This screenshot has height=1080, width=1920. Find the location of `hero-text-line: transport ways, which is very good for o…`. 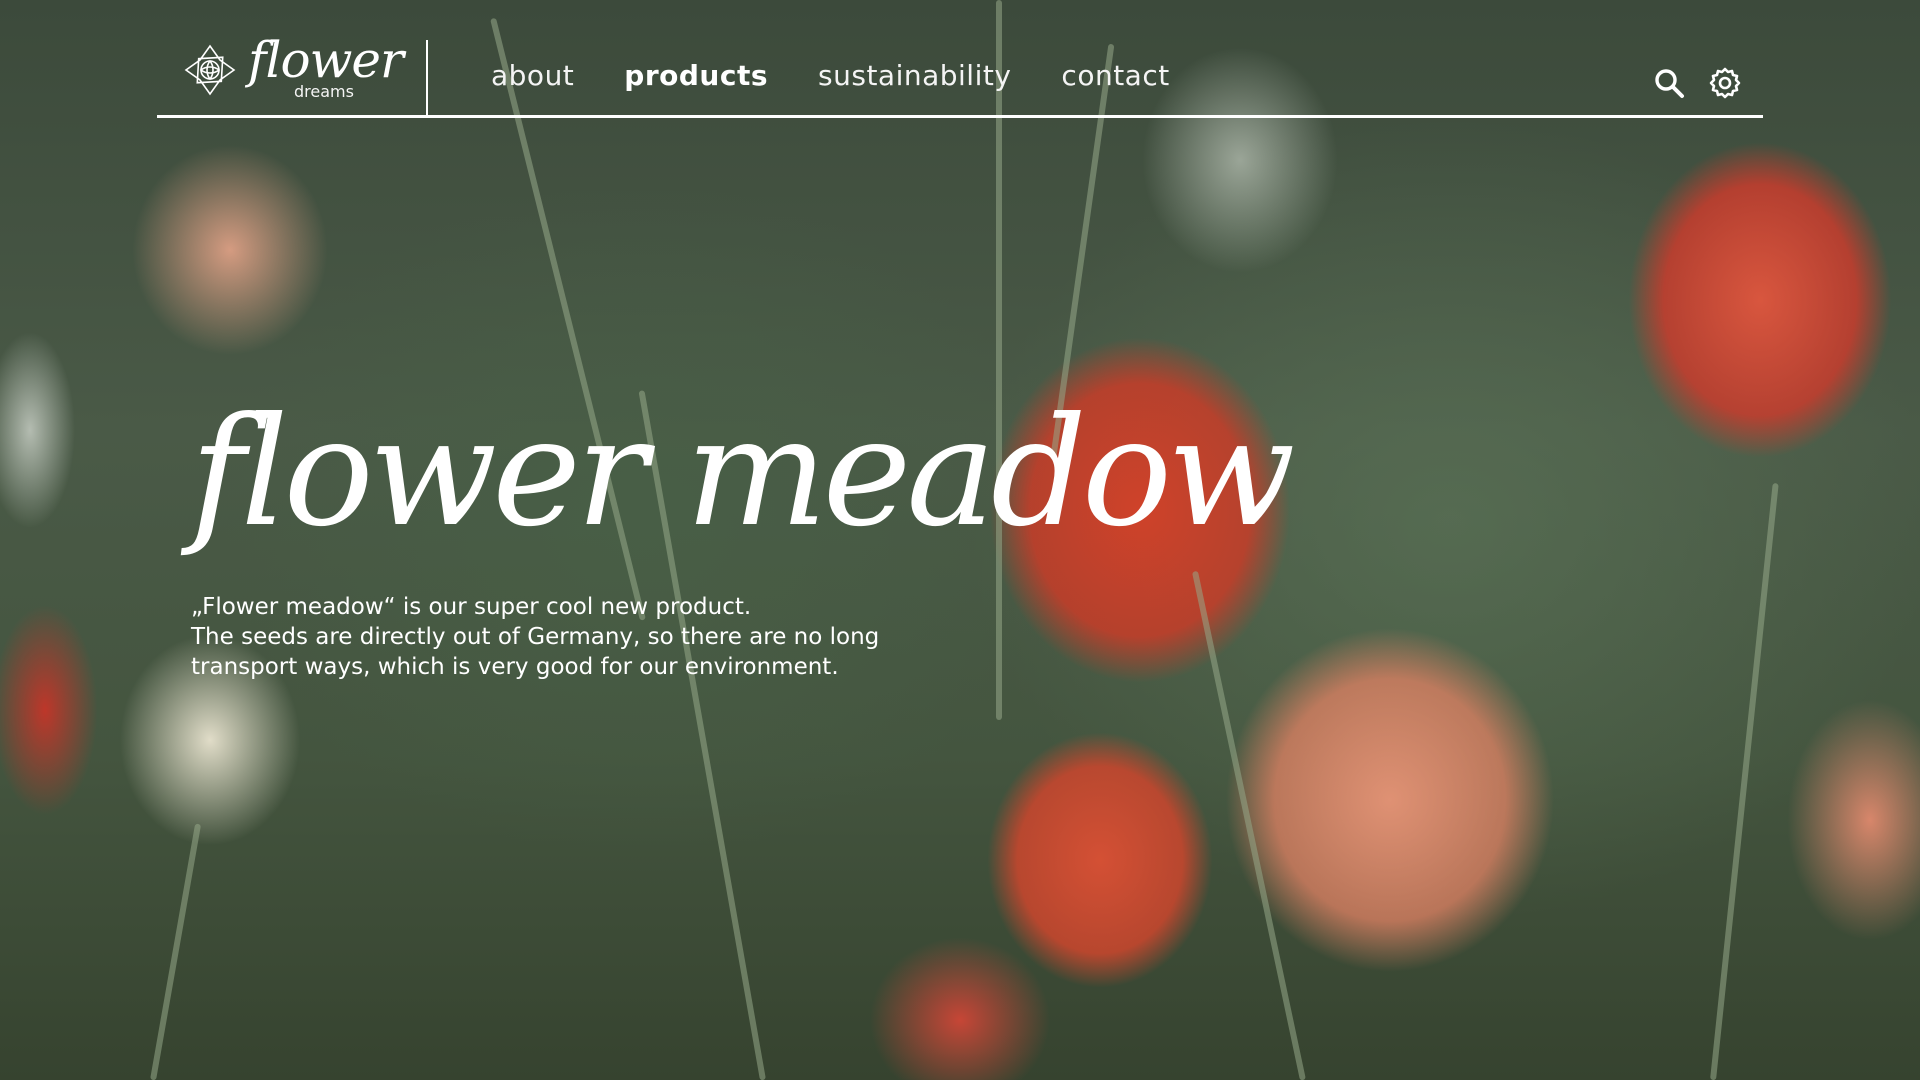

hero-text-line: transport ways, which is very good for o… is located at coordinates (515, 667).